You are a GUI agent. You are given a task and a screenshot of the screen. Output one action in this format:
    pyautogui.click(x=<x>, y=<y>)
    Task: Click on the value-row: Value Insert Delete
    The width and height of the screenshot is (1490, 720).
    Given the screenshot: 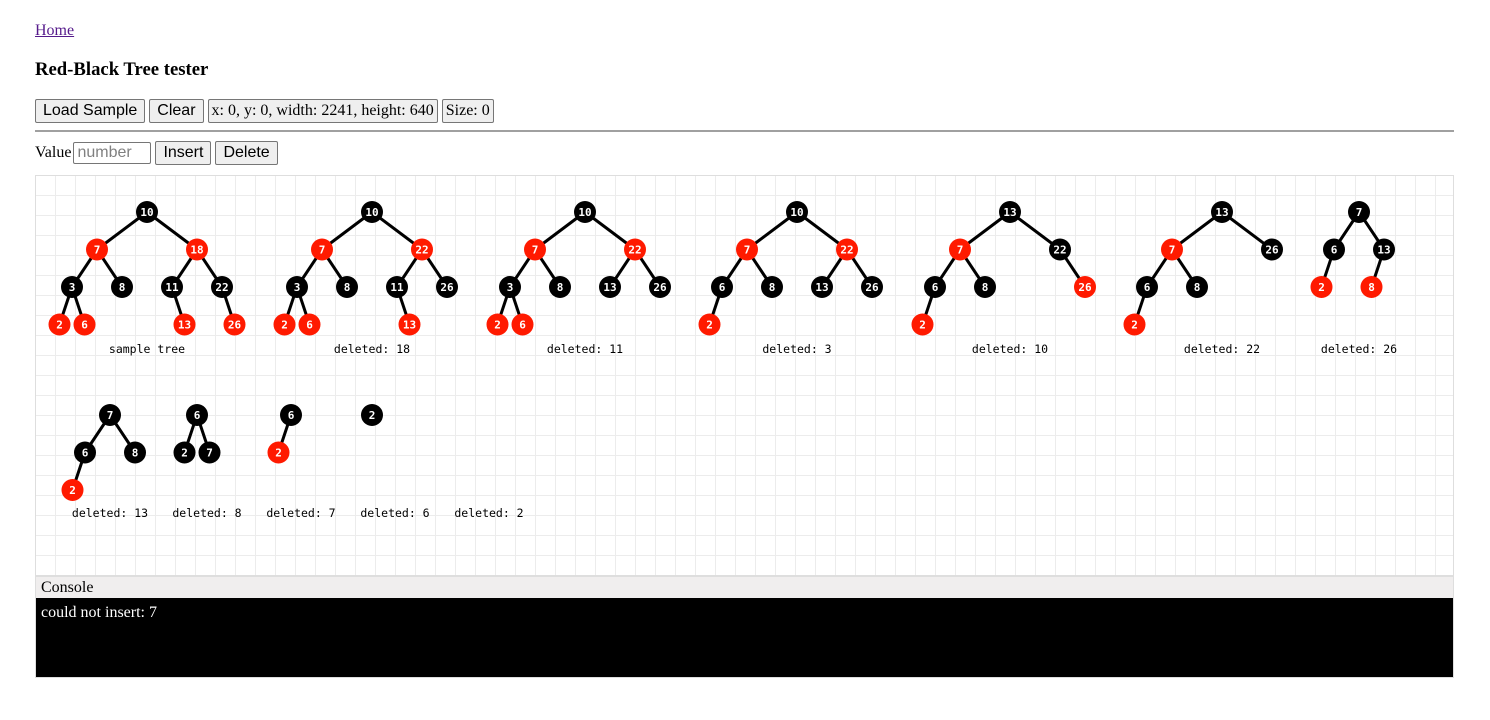 What is the action you would take?
    pyautogui.click(x=156, y=153)
    